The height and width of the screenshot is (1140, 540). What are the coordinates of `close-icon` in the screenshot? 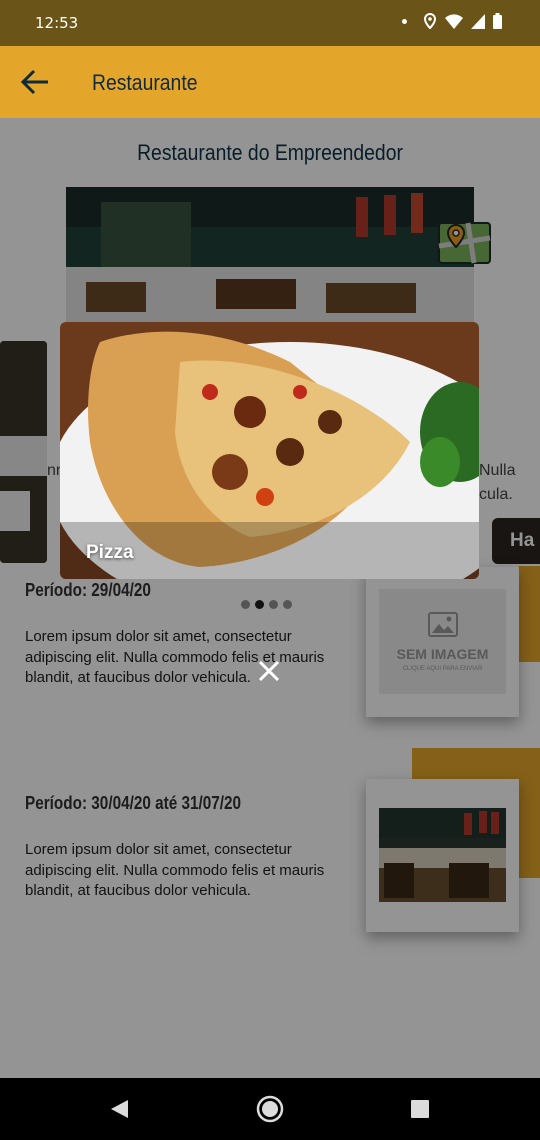 It's located at (269, 671).